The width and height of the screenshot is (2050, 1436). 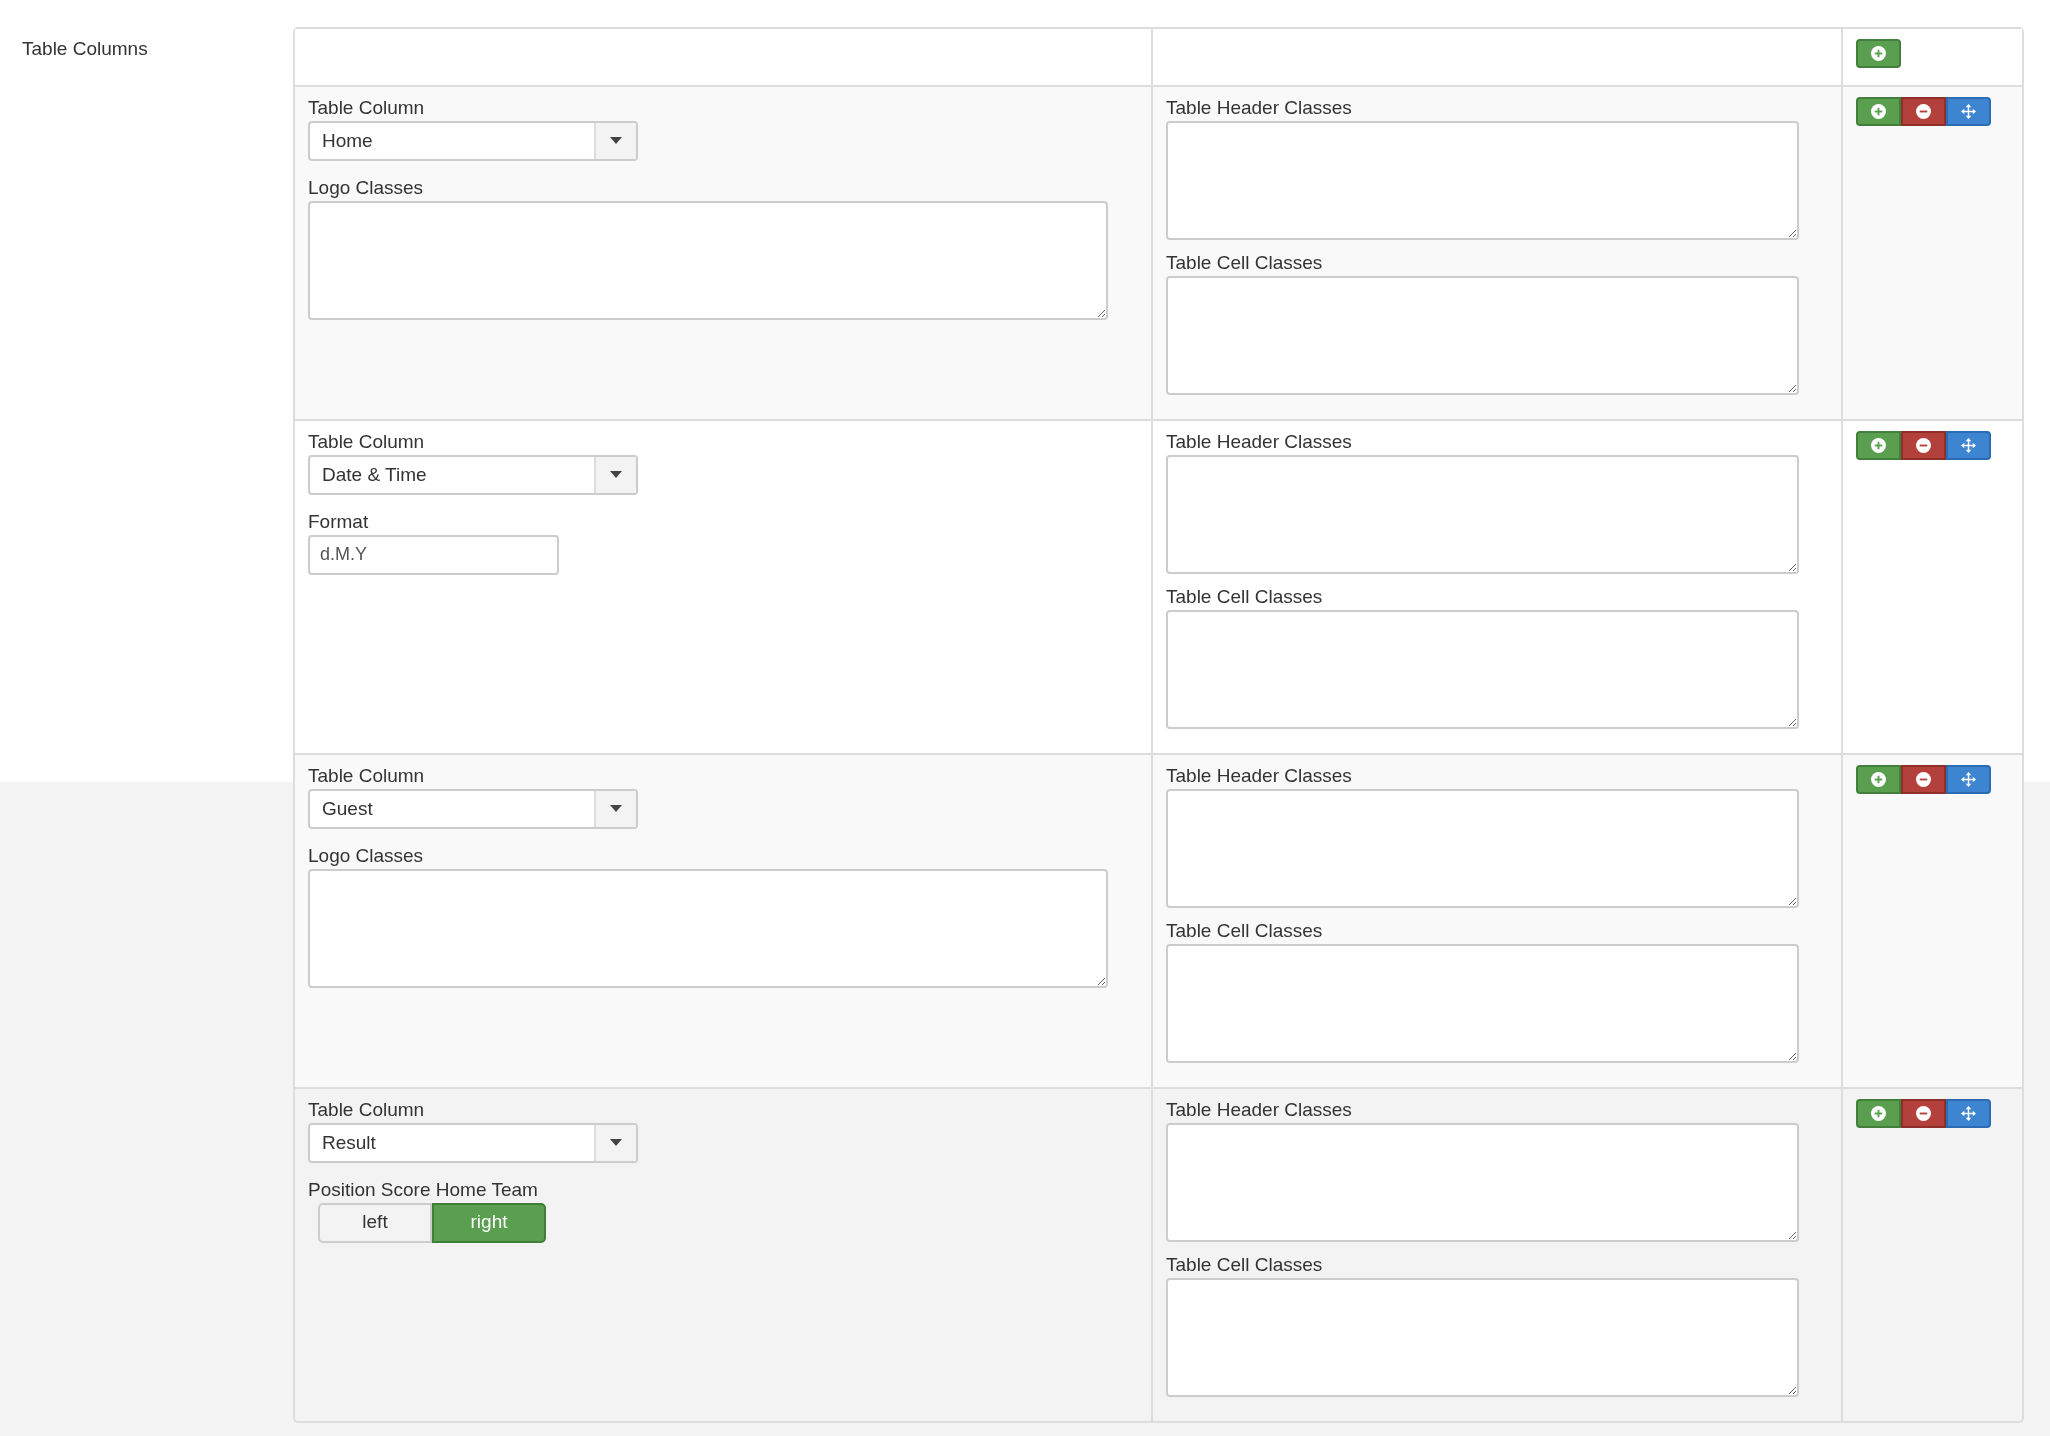 What do you see at coordinates (473, 1142) in the screenshot?
I see `dropdown: Result` at bounding box center [473, 1142].